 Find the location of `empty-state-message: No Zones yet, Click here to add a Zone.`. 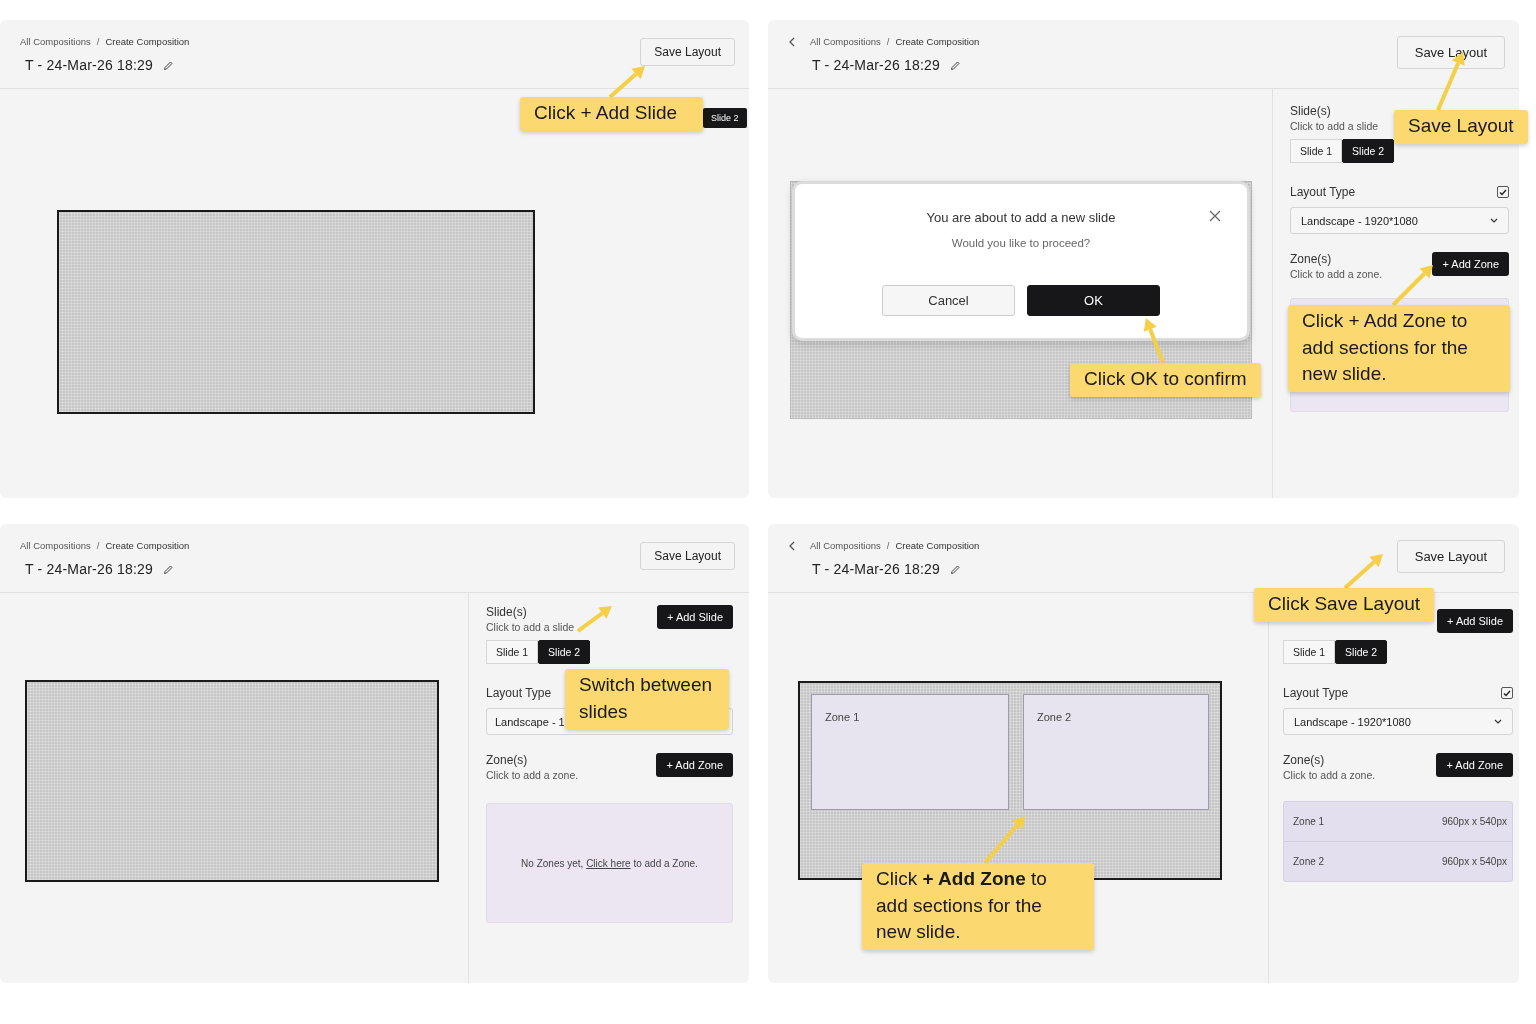

empty-state-message: No Zones yet, Click here to add a Zone. is located at coordinates (609, 863).